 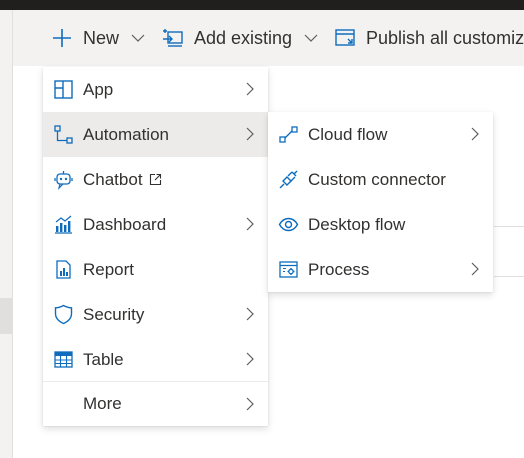 I want to click on new-button-label: New, so click(x=101, y=37).